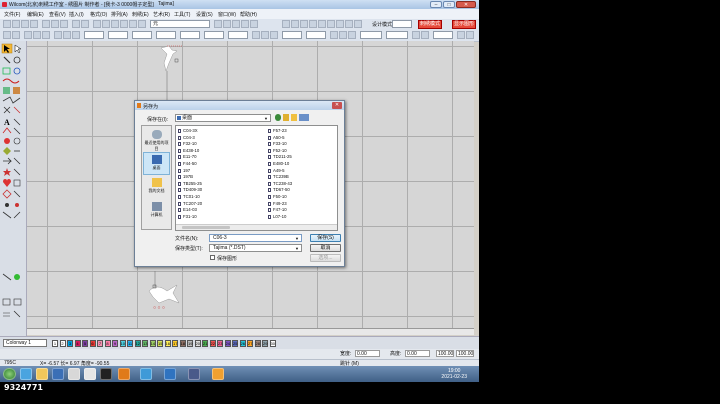 This screenshot has width=720, height=404. What do you see at coordinates (227, 24) in the screenshot?
I see `tool-b-icon` at bounding box center [227, 24].